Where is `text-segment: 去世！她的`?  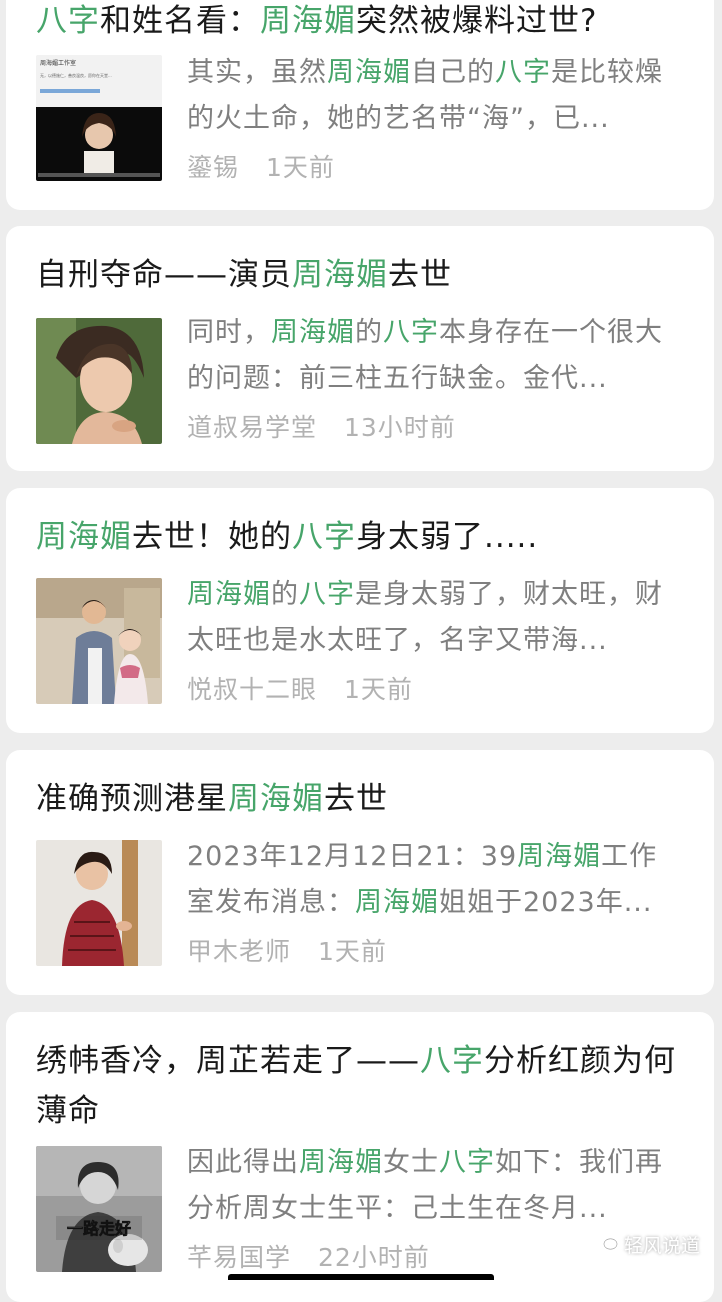 text-segment: 去世！她的 is located at coordinates (212, 537).